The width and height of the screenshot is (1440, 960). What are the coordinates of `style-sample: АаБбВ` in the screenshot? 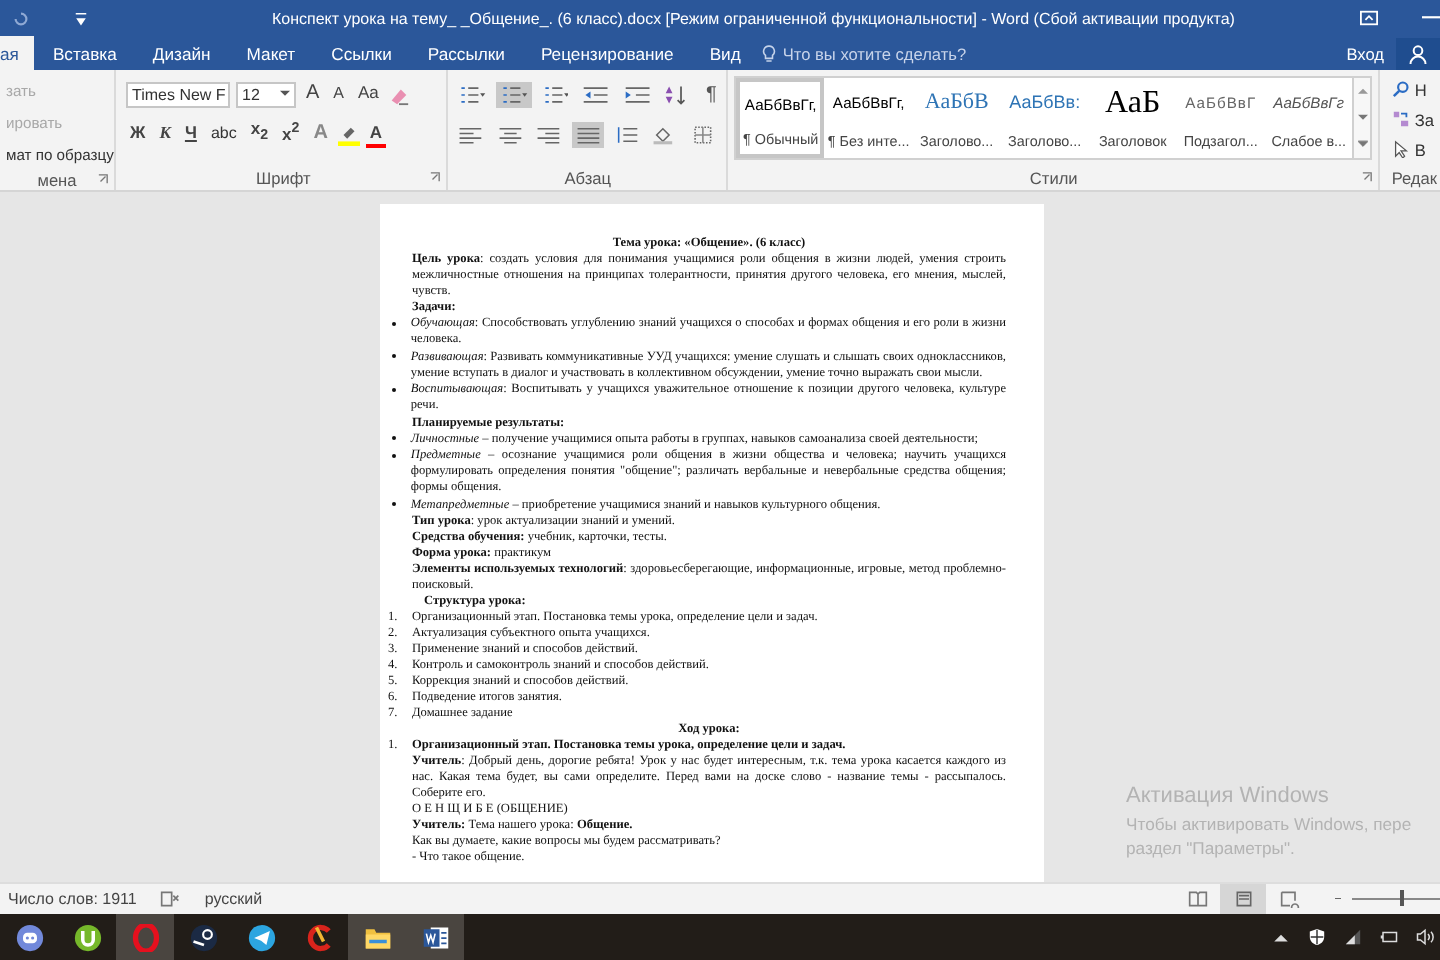 It's located at (956, 103).